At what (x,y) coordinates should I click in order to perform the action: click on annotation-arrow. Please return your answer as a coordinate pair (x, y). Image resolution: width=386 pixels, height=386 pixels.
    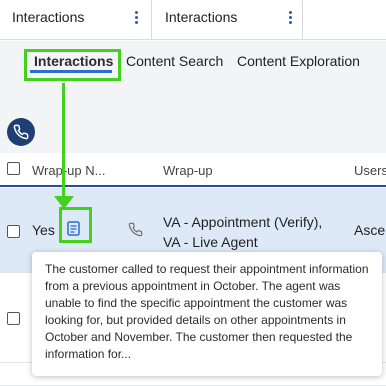
    Looking at the image, I should click on (63, 141).